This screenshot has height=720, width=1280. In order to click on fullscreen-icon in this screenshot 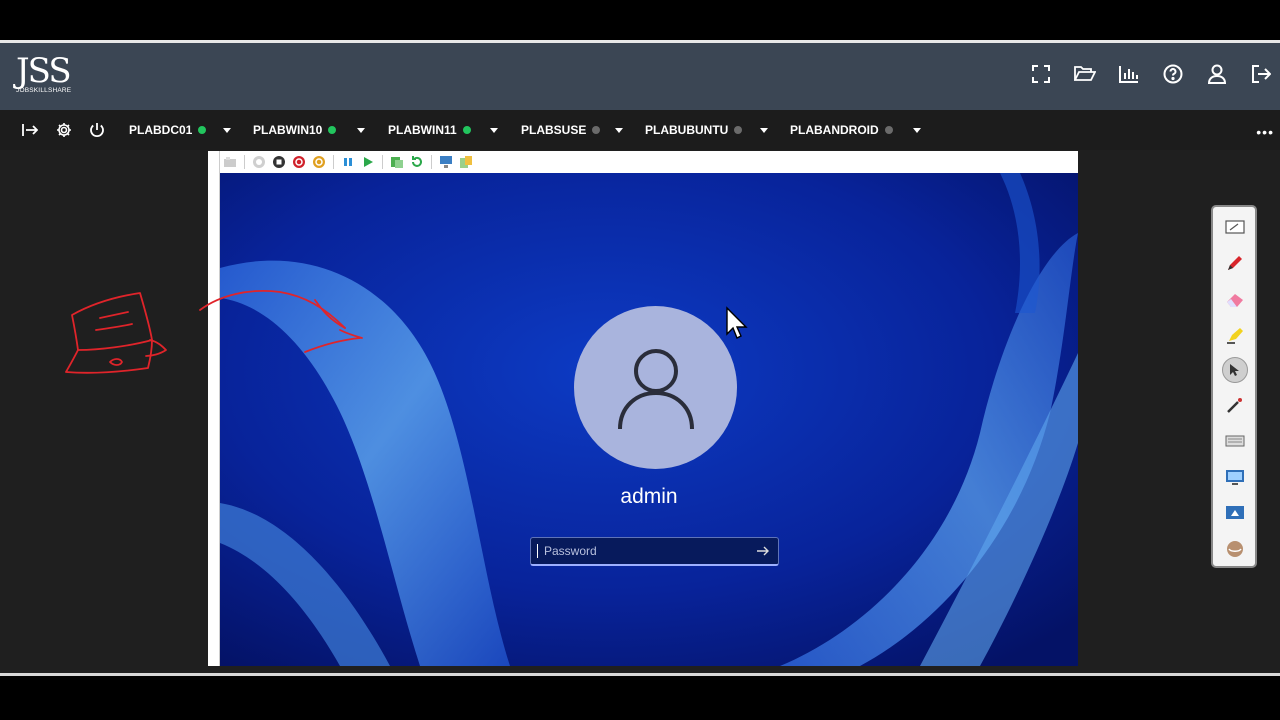, I will do `click(1041, 74)`.